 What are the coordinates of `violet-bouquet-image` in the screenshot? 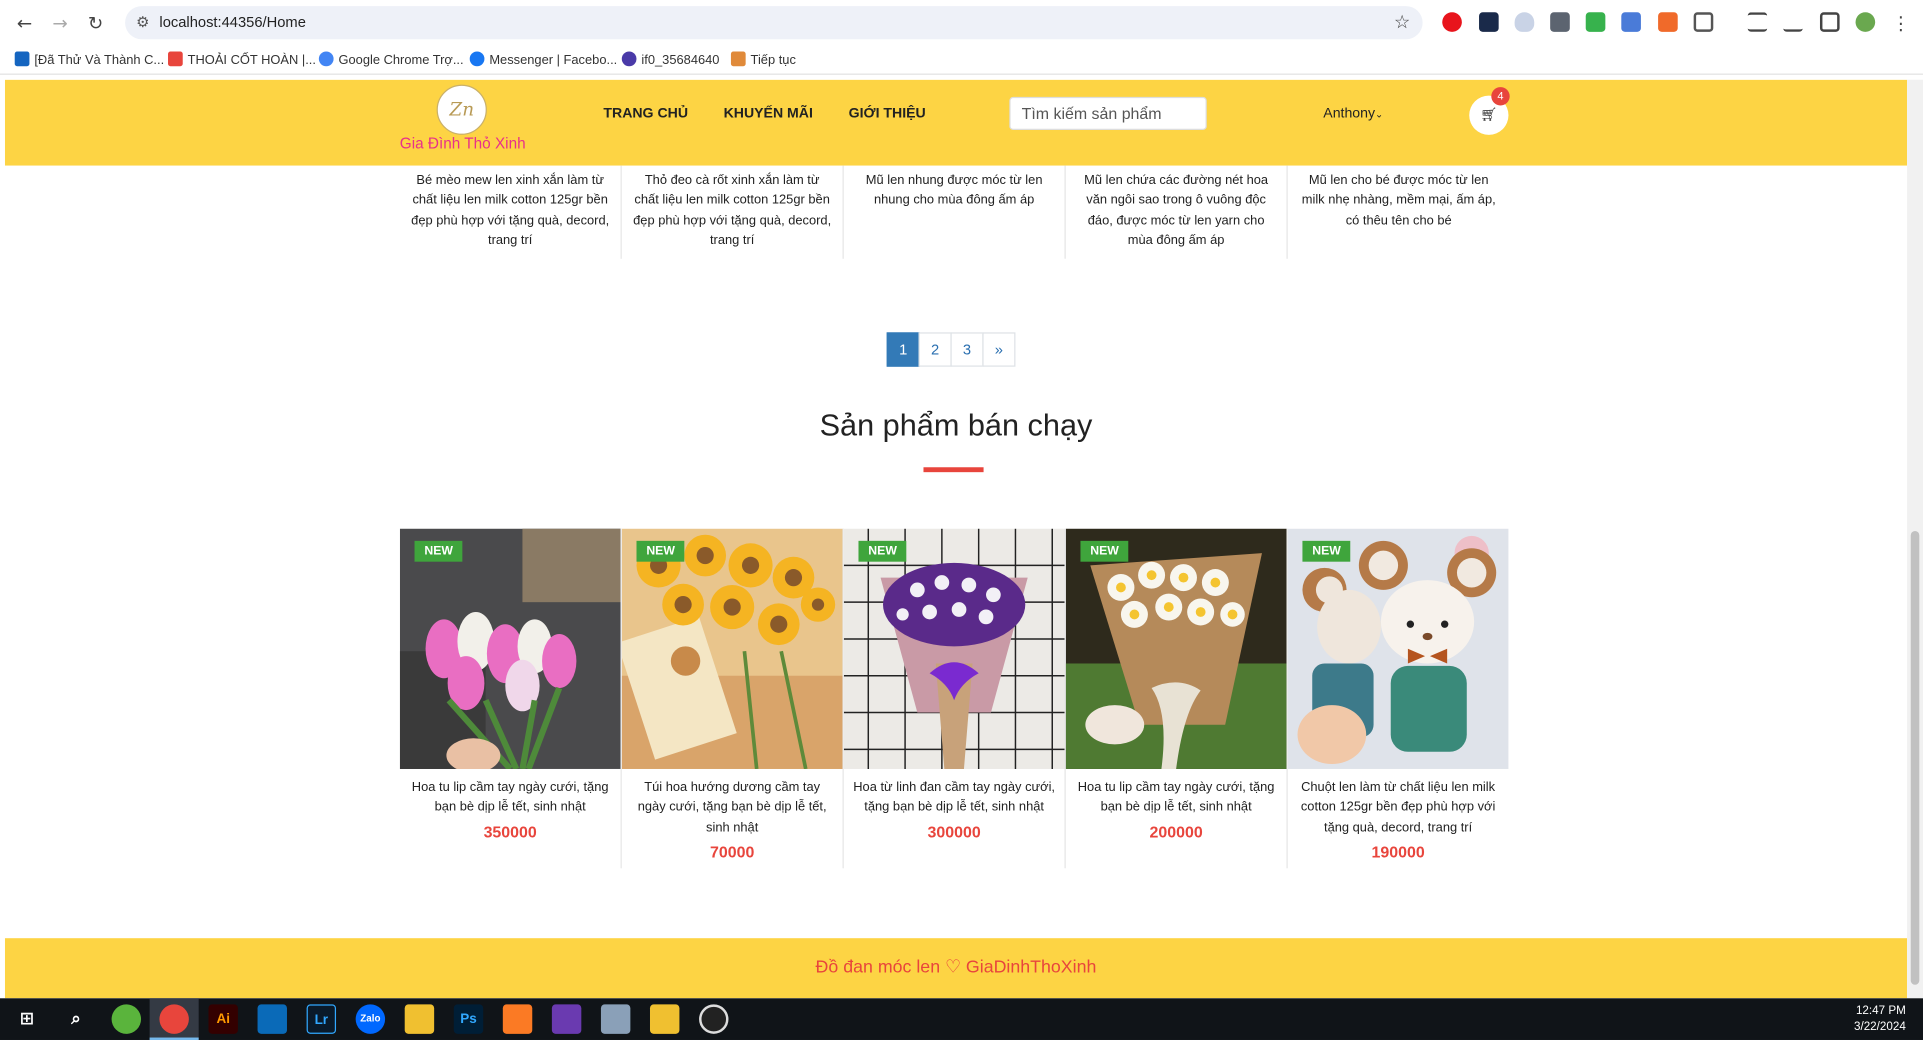 It's located at (954, 648).